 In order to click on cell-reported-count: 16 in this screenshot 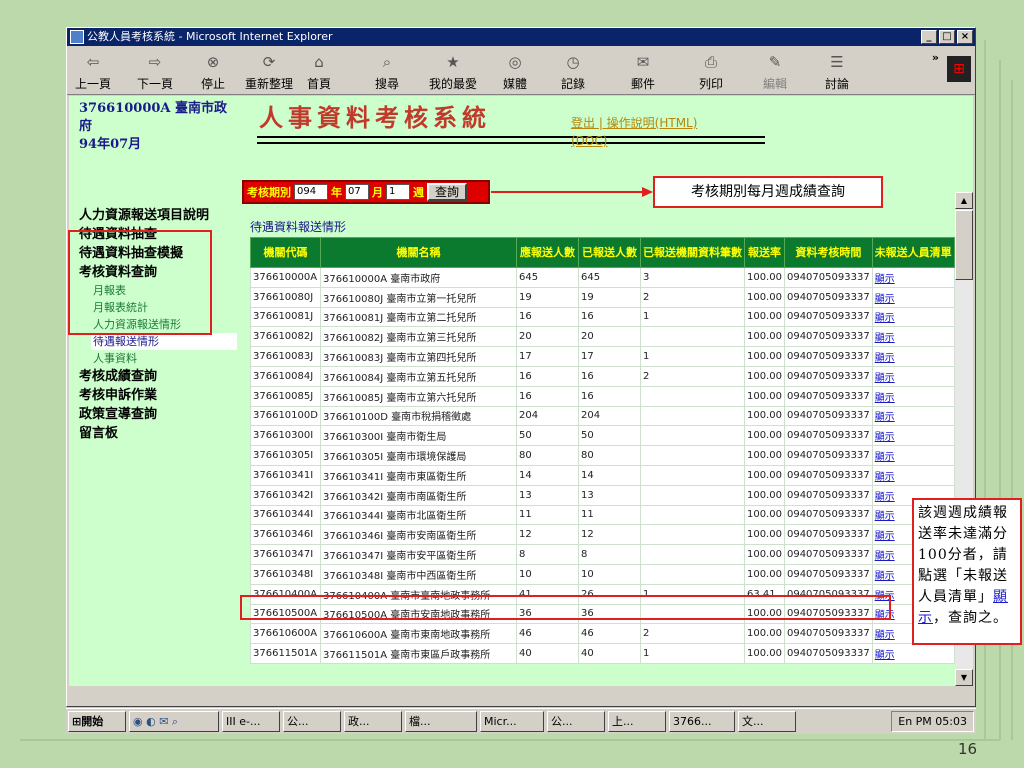, I will do `click(609, 396)`.